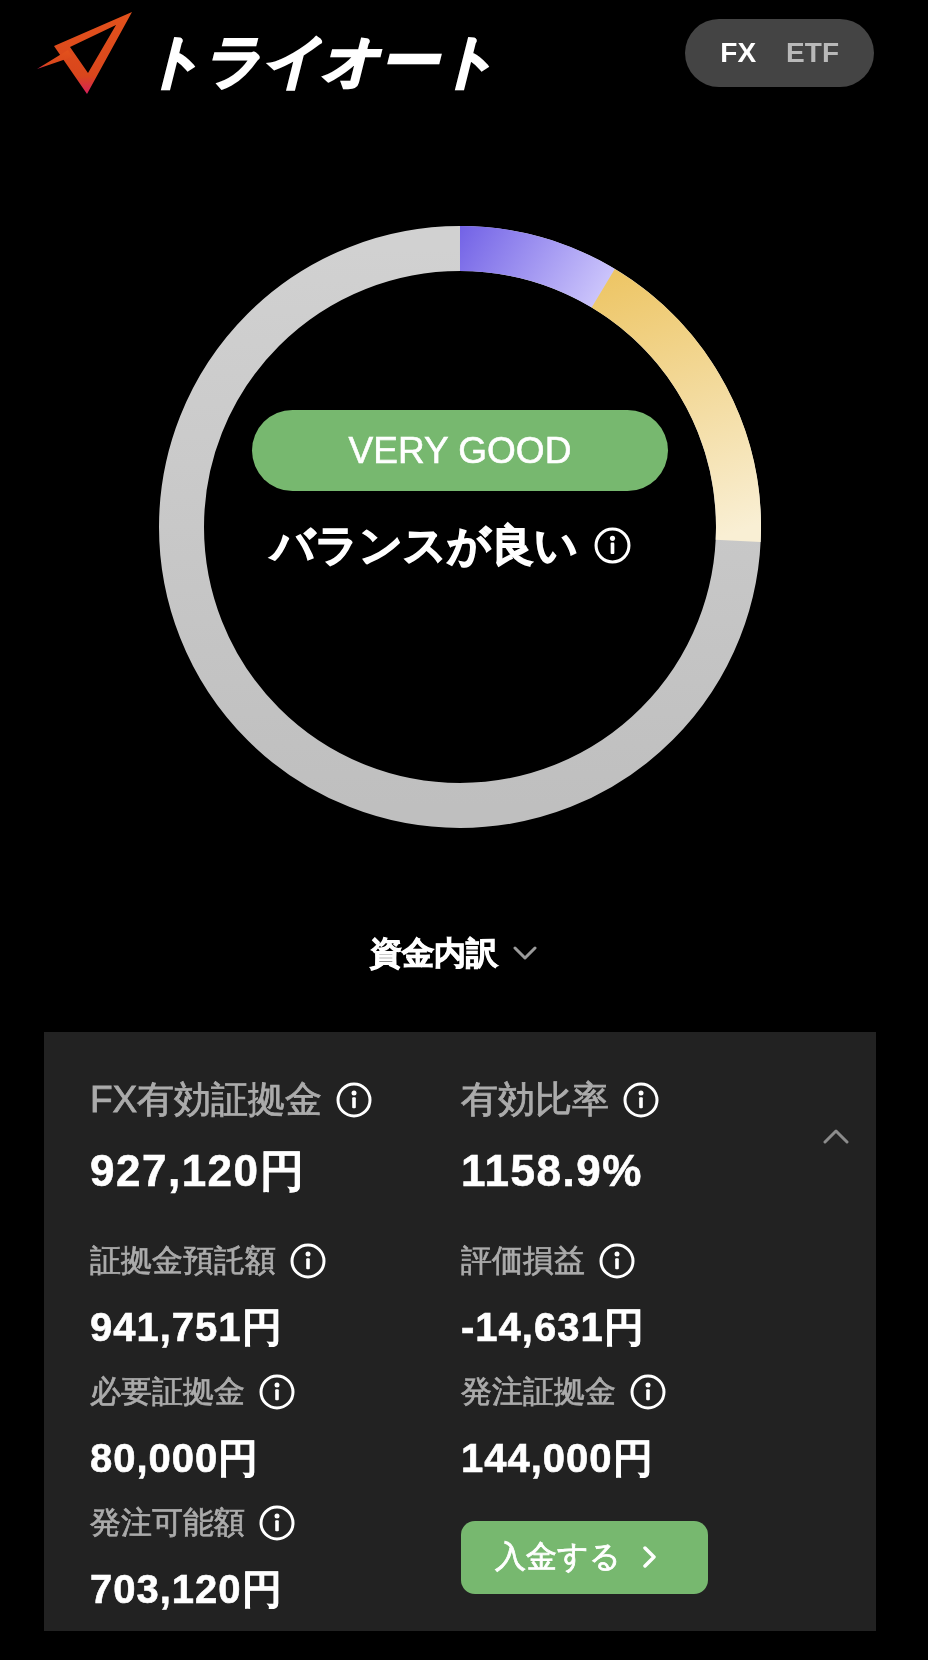  I want to click on metric-value: 941,751円, so click(187, 1327).